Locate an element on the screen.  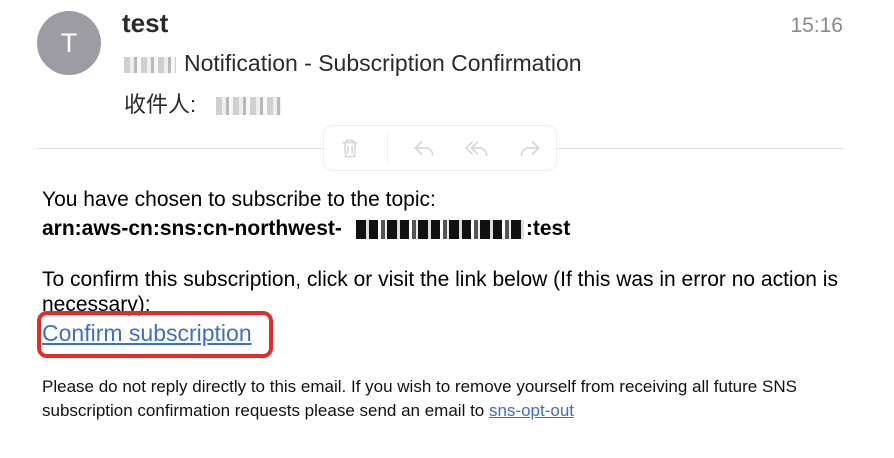
topic-arn: arn:aws-cn:sns:cn-northwest- :test is located at coordinates (451, 228).